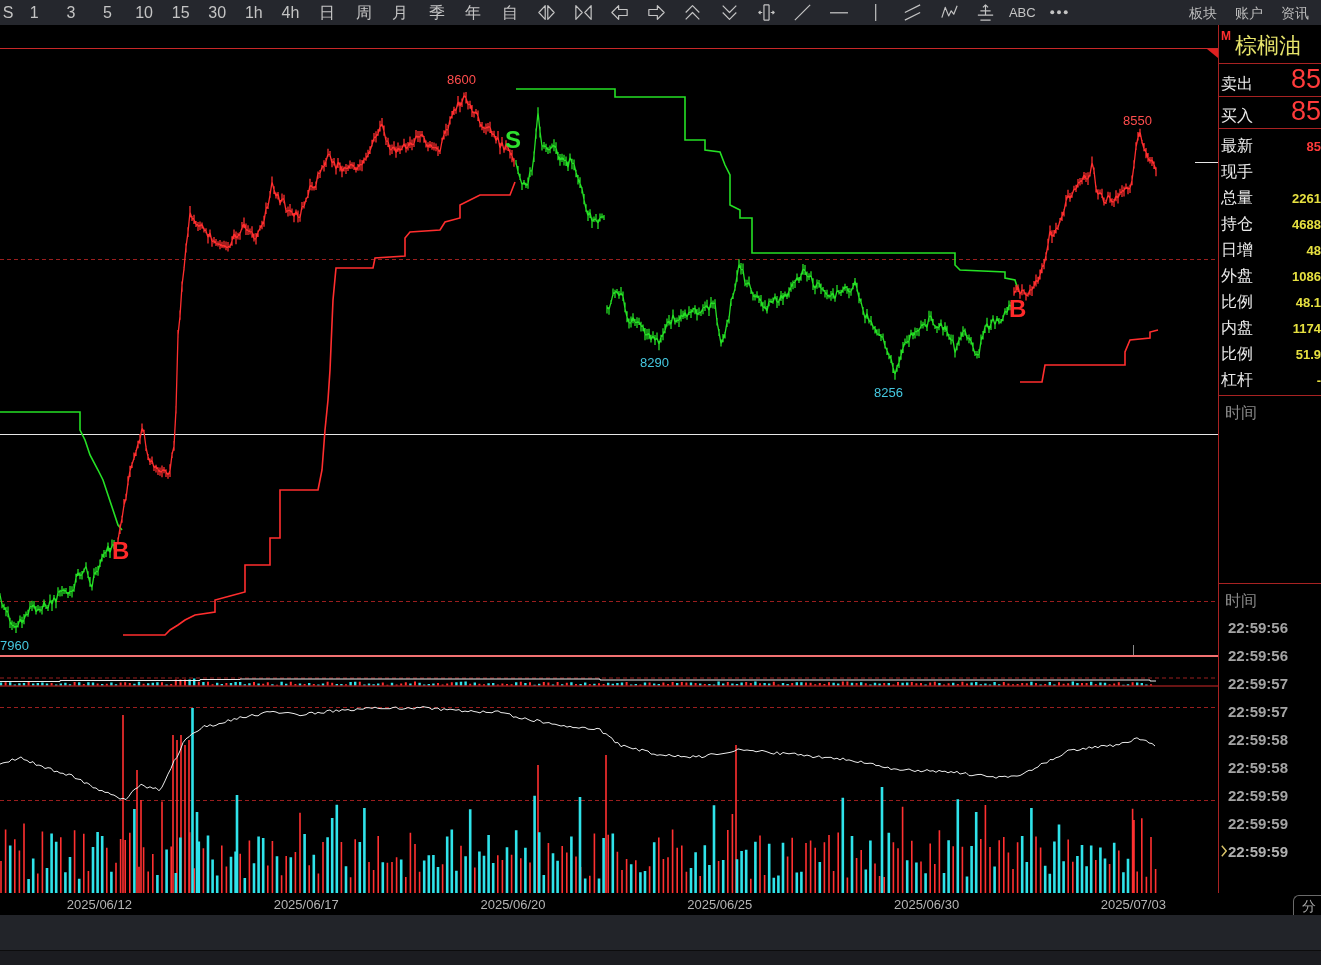  Describe the element at coordinates (217, 12) in the screenshot. I see `period-option: 30` at that location.